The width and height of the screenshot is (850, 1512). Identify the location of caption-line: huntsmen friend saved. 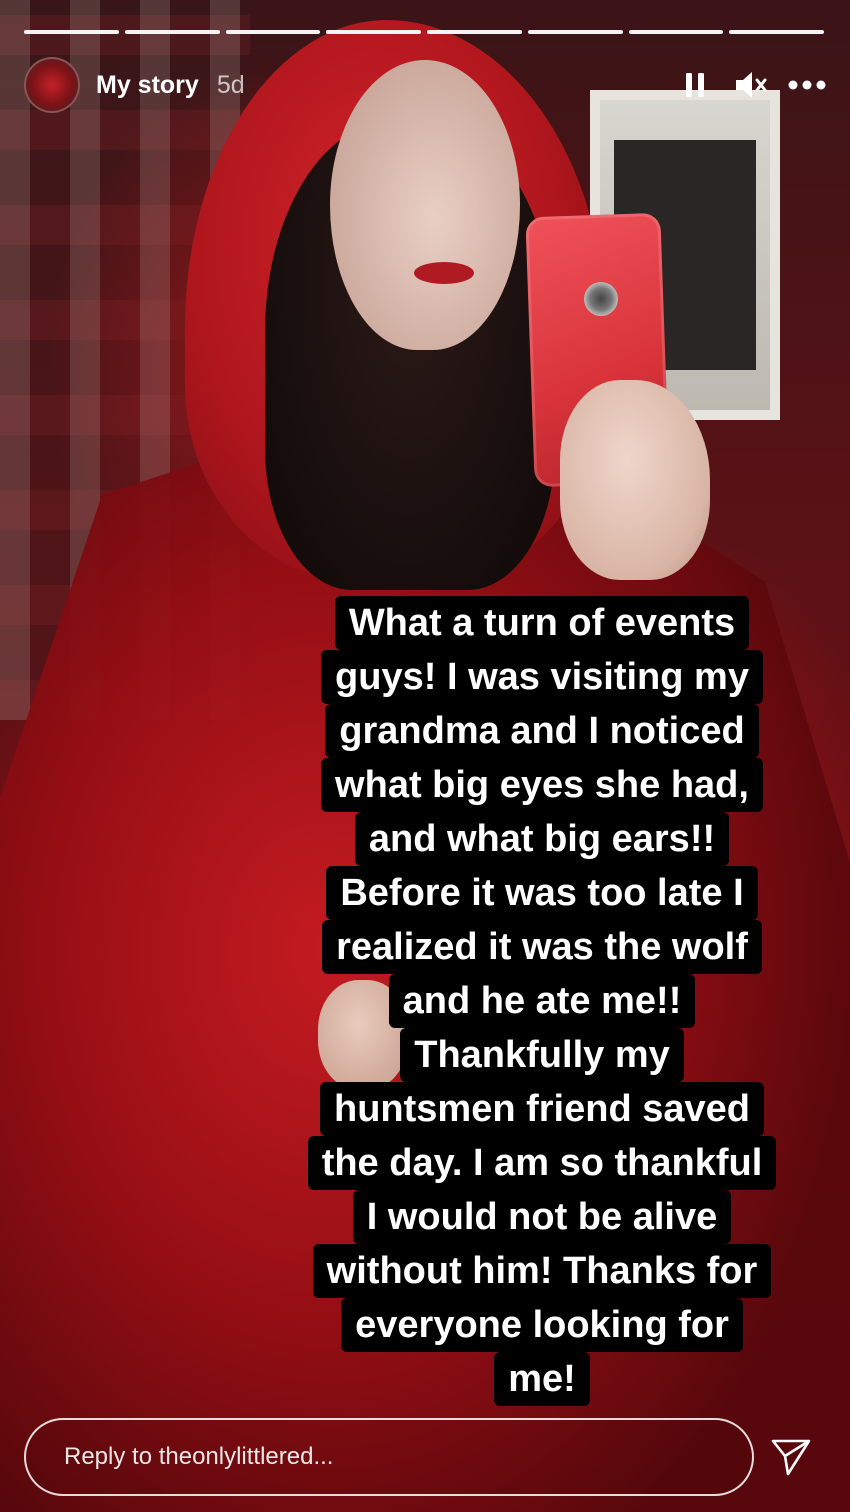
(542, 1109).